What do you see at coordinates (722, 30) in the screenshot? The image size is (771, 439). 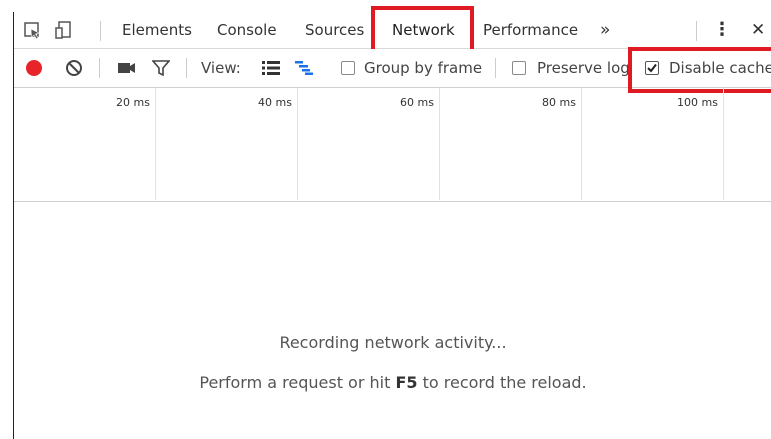 I see `menu-icon: ⋮` at bounding box center [722, 30].